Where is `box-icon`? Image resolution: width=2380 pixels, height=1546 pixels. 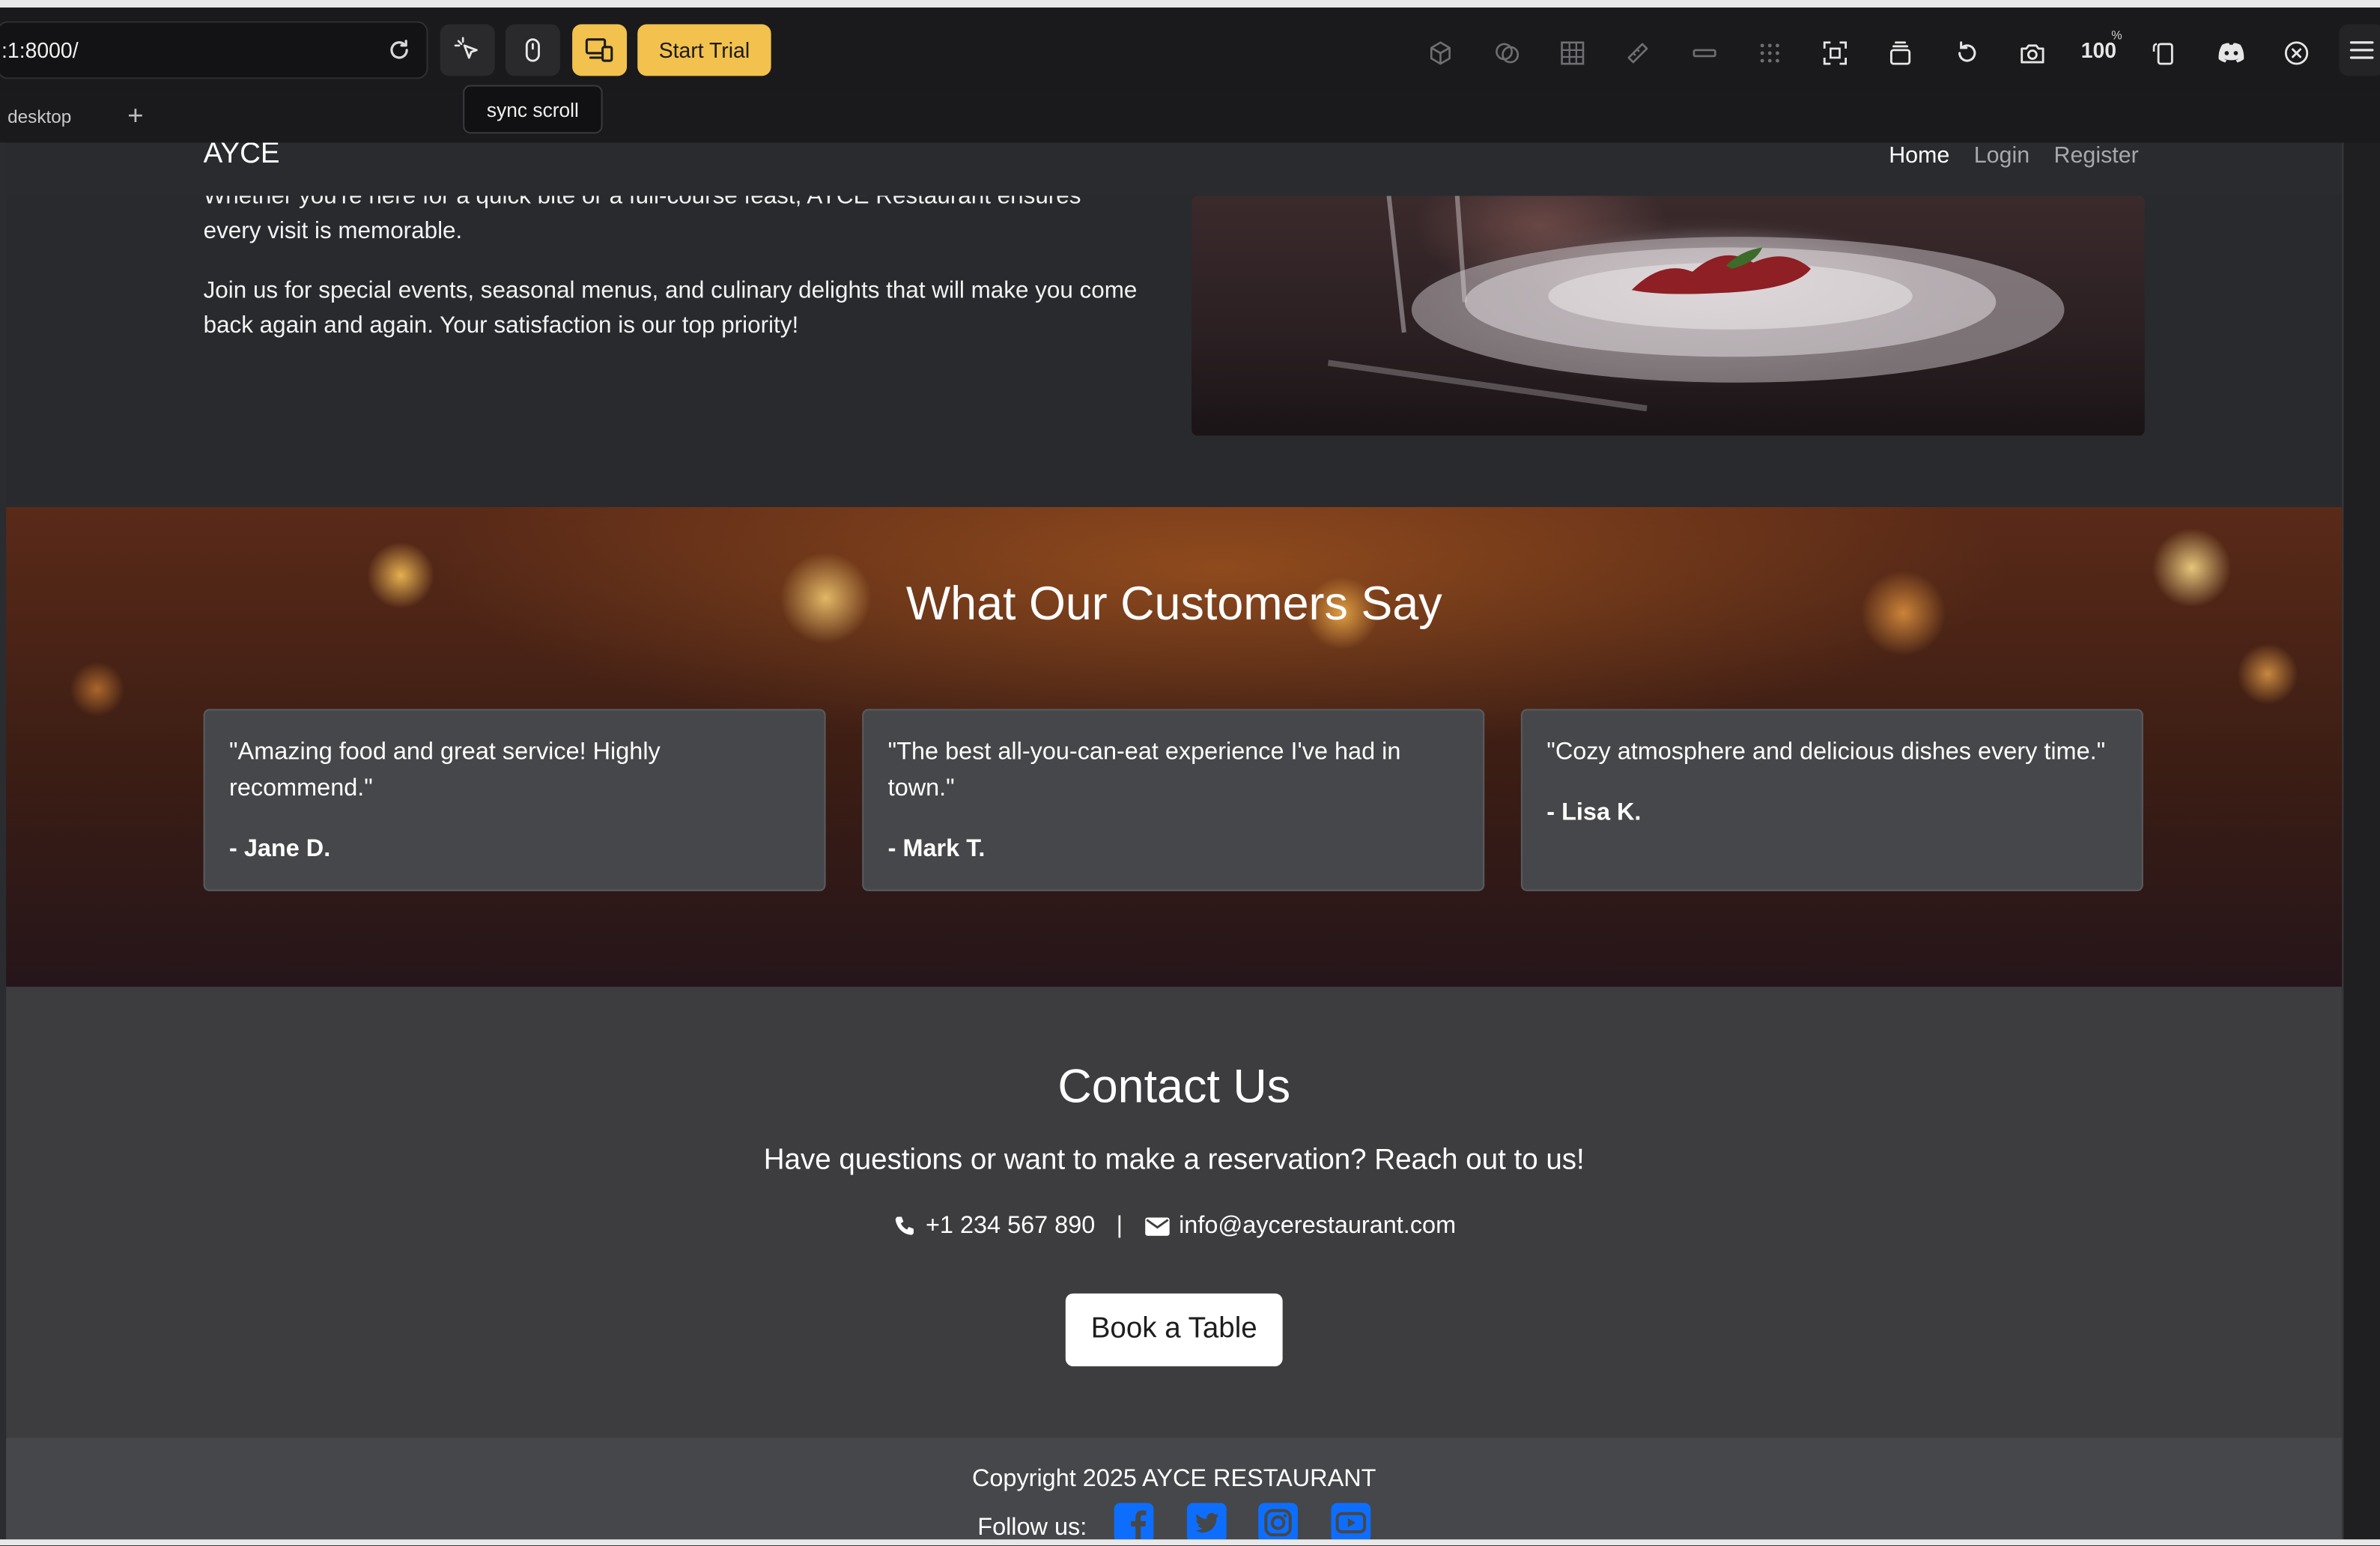 box-icon is located at coordinates (1440, 53).